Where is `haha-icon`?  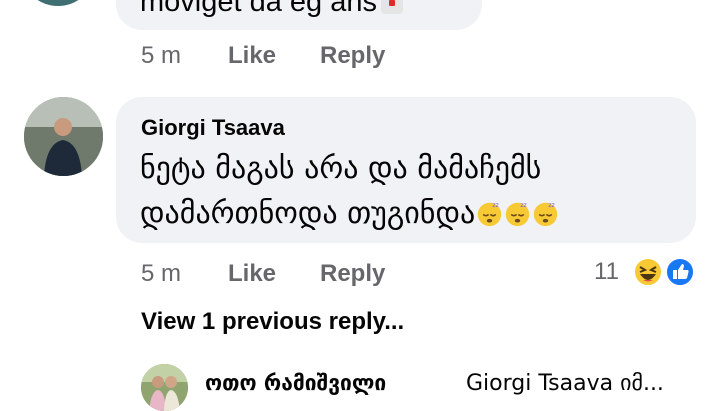 haha-icon is located at coordinates (648, 272).